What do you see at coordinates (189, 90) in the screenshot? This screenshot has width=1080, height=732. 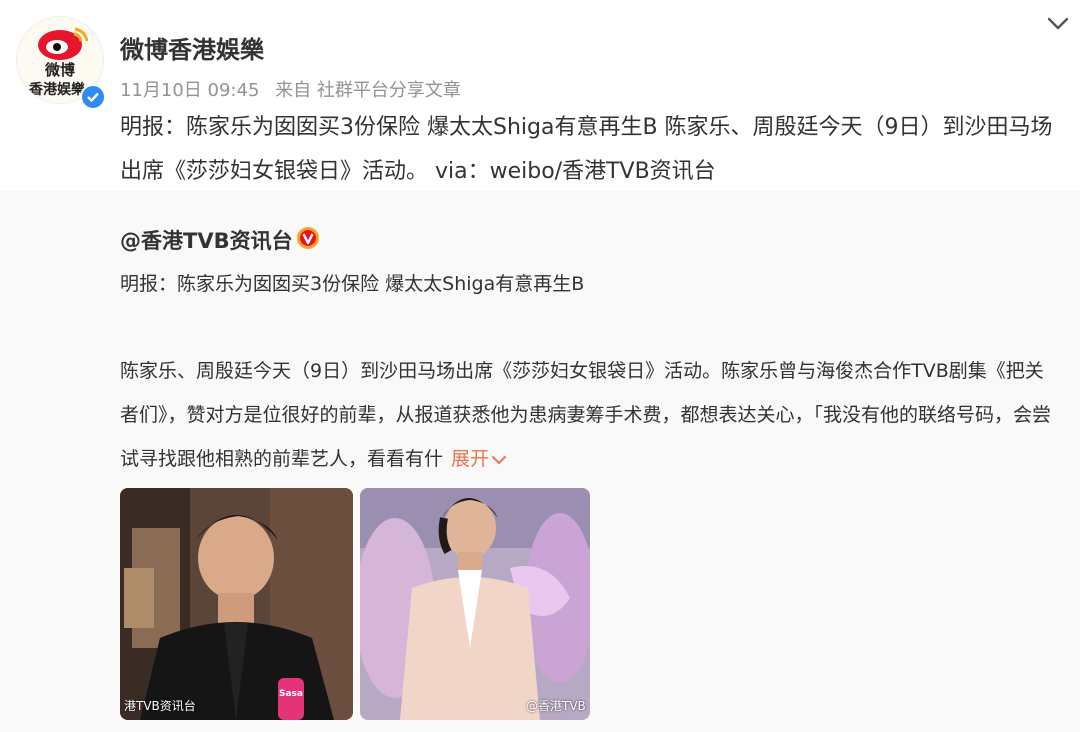 I see `post-date: 11月10日 09:45` at bounding box center [189, 90].